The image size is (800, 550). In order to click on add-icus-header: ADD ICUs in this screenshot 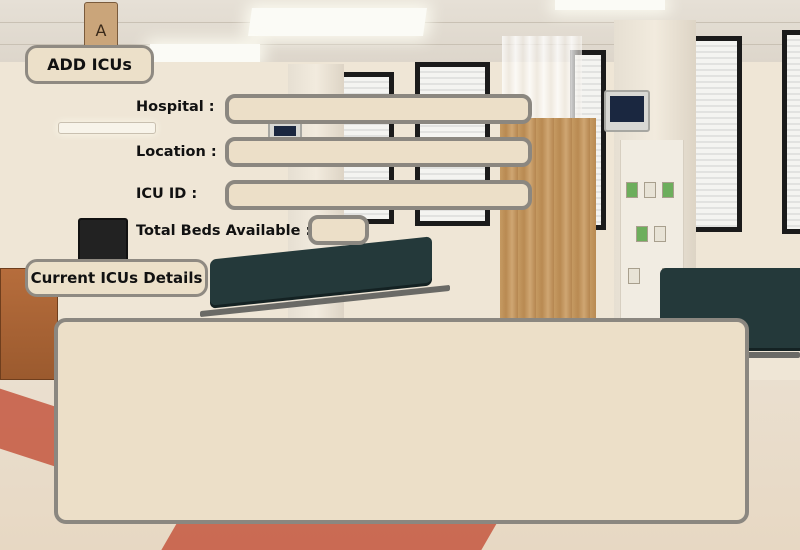, I will do `click(89, 64)`.